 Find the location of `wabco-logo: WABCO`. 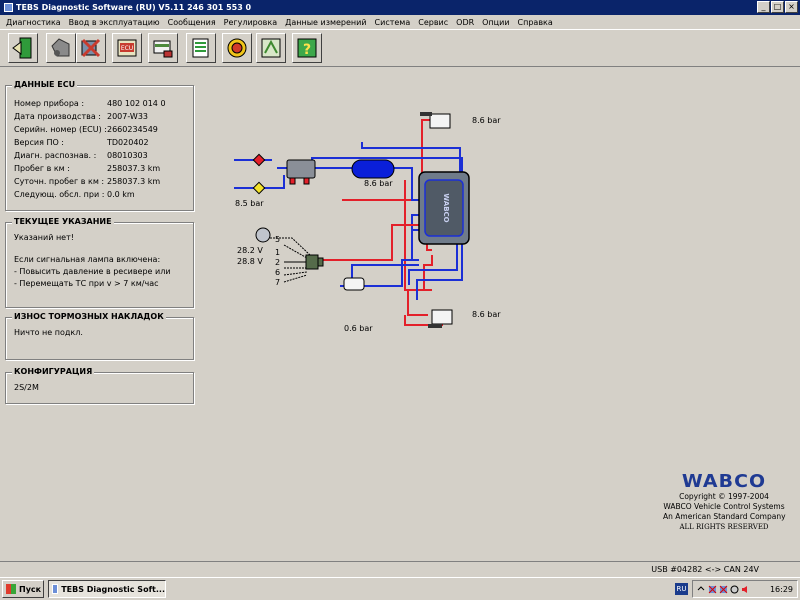

wabco-logo: WABCO is located at coordinates (724, 481).